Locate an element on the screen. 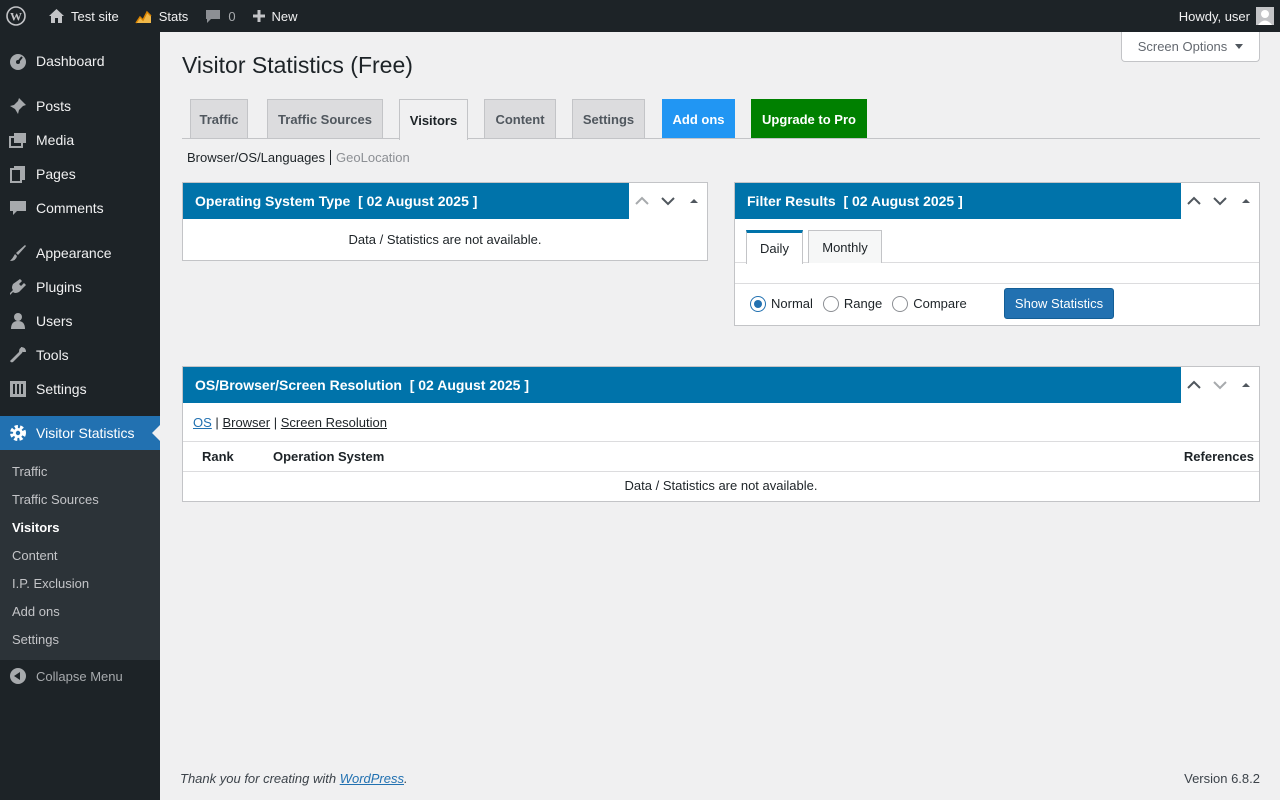 The image size is (1280, 800). subnav-geolocation: GeoLocation is located at coordinates (370, 157).